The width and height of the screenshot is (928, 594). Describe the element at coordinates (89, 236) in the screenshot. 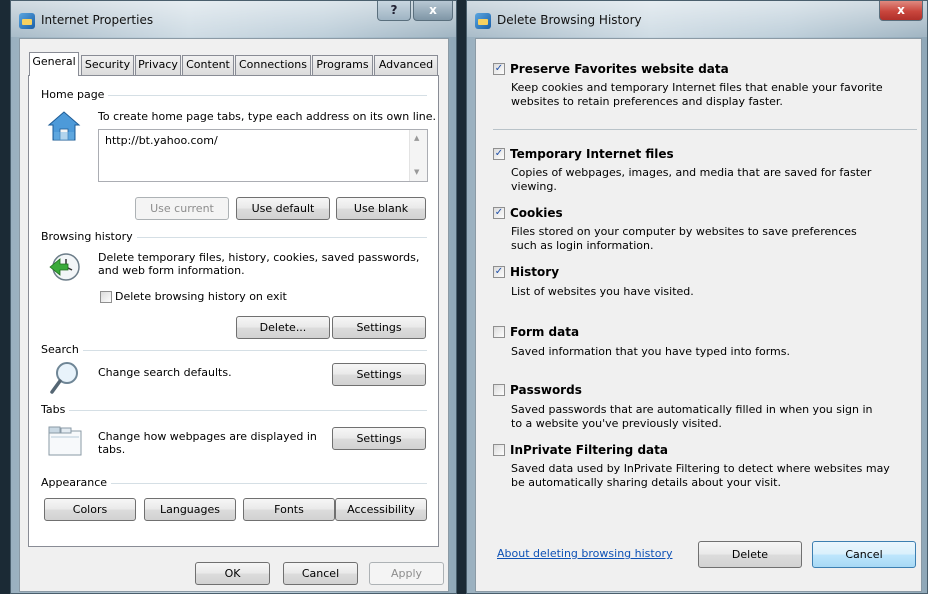

I see `browsing-history-group-label: Browsing history` at that location.